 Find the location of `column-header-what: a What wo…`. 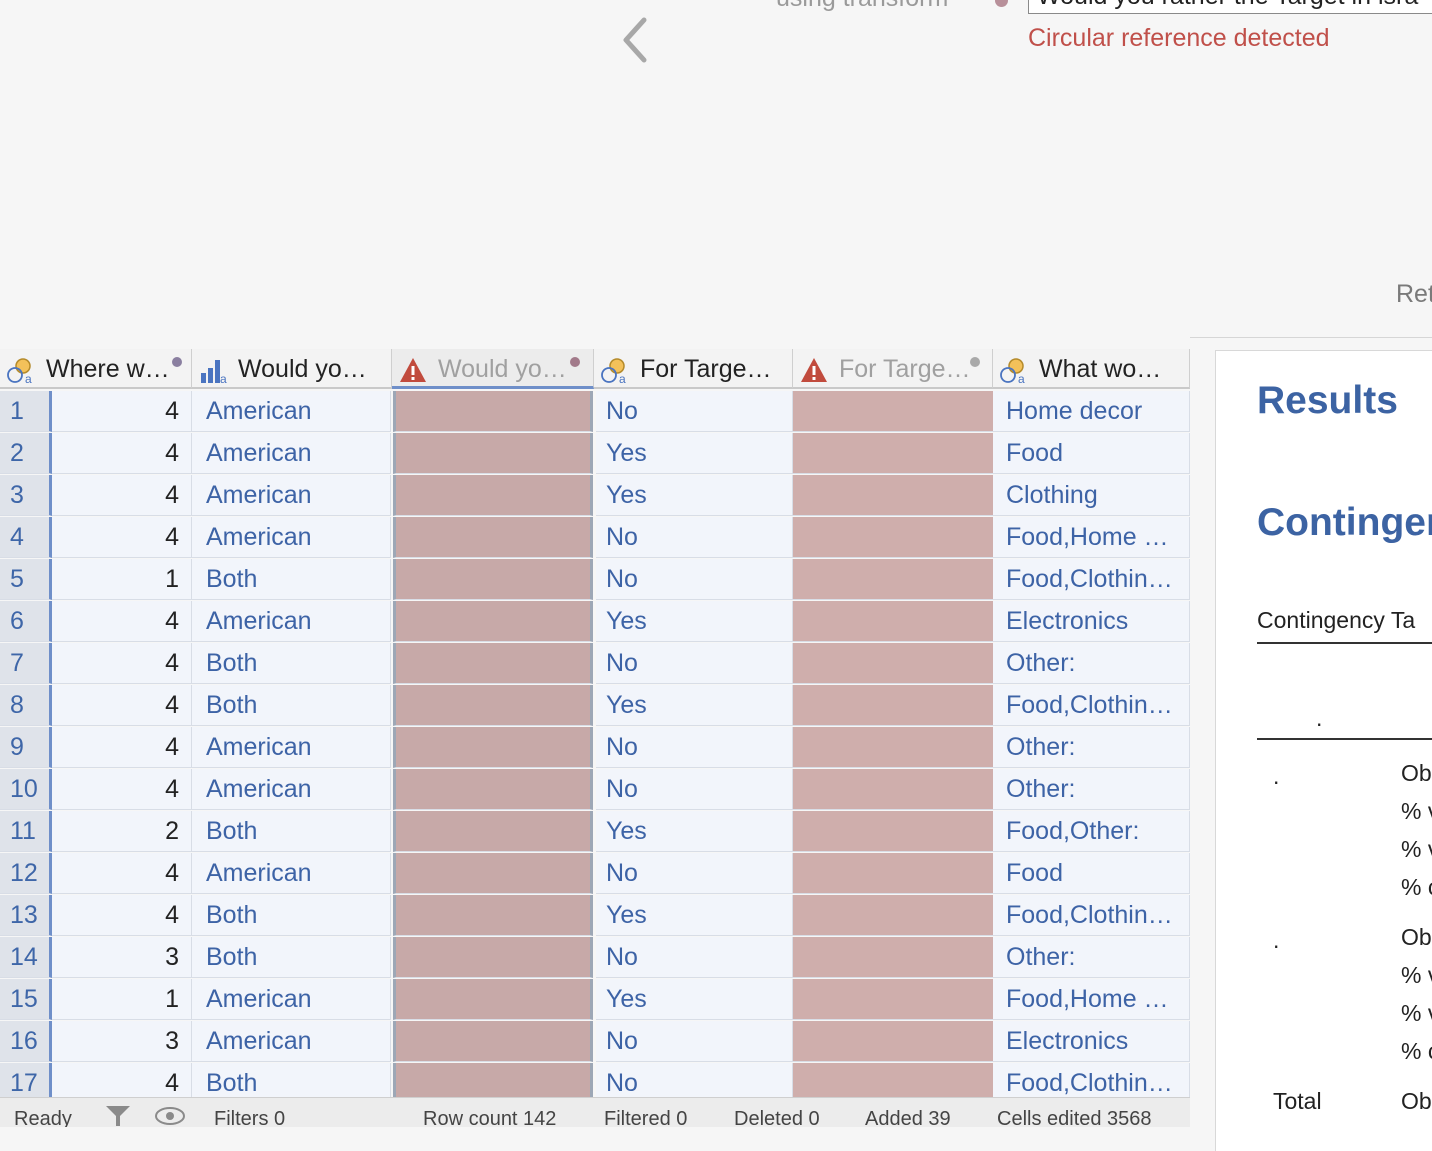

column-header-what: a What wo… is located at coordinates (1091, 369).